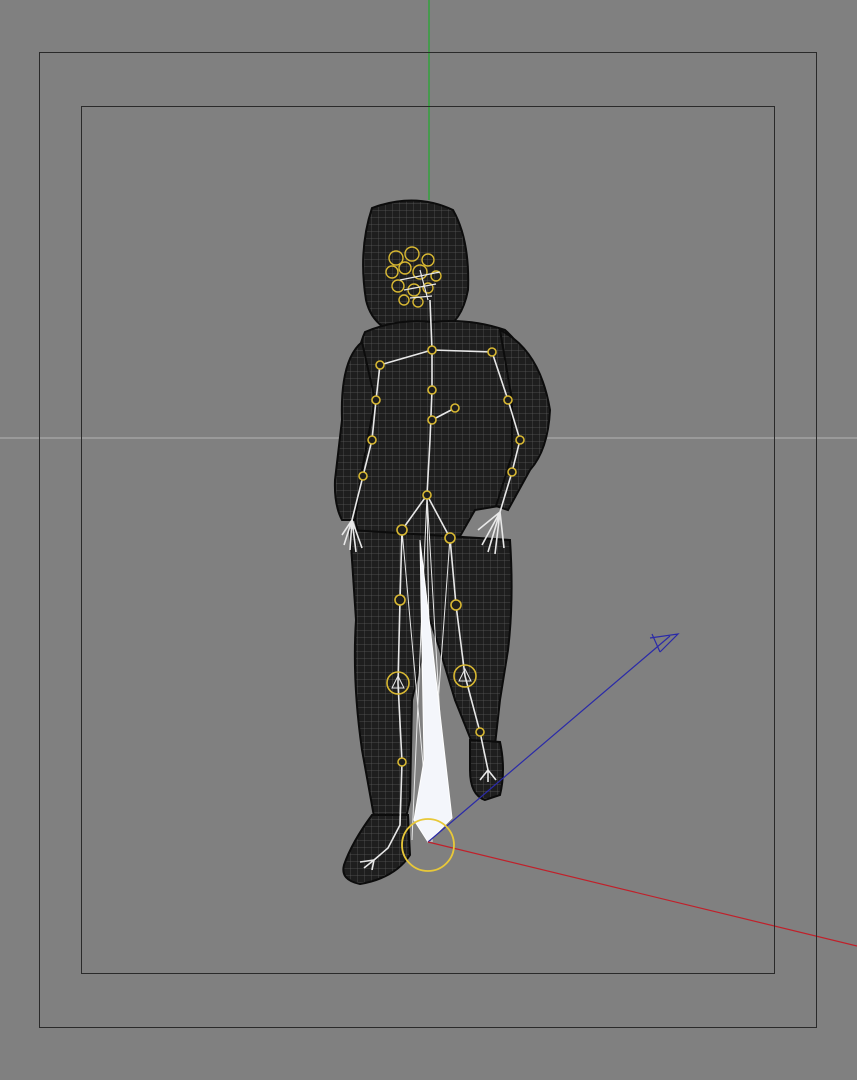 The height and width of the screenshot is (1080, 857). What do you see at coordinates (440, 433) in the screenshot?
I see `mesh-torso` at bounding box center [440, 433].